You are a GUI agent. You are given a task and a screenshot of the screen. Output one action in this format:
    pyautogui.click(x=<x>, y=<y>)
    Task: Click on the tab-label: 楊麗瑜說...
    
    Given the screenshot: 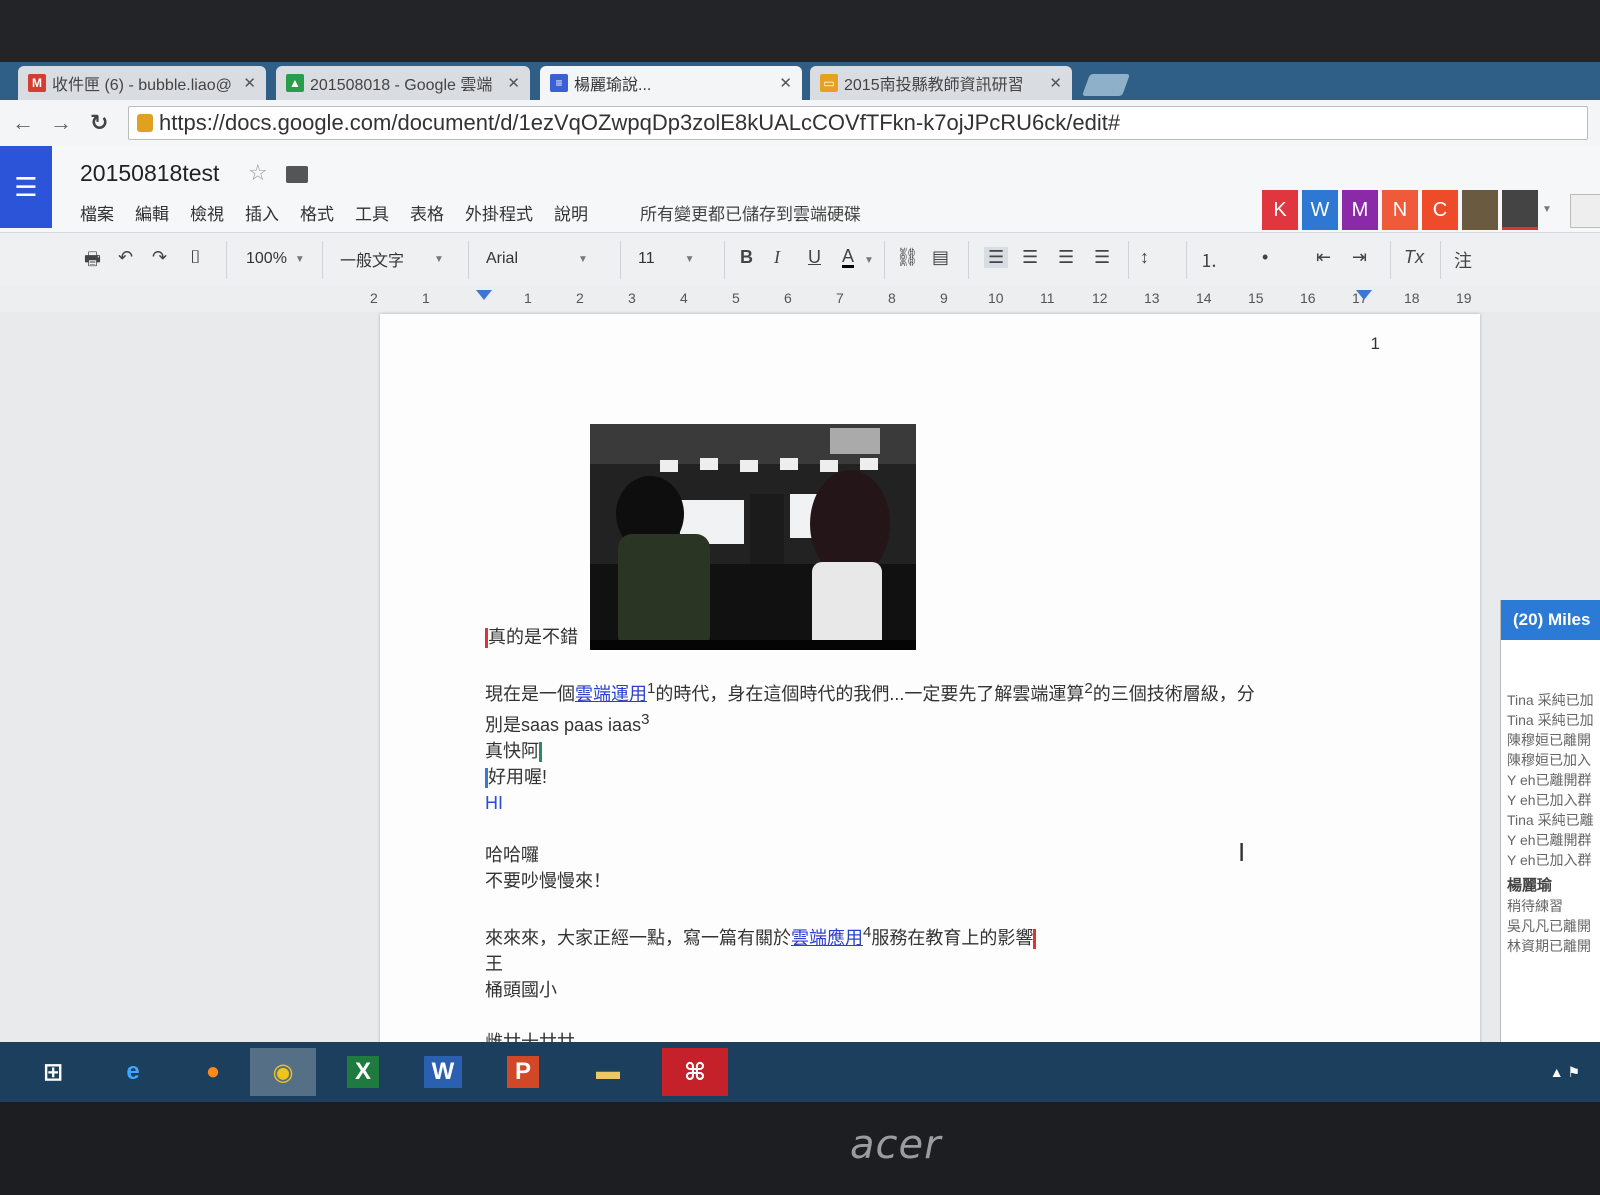 What is the action you would take?
    pyautogui.click(x=613, y=85)
    